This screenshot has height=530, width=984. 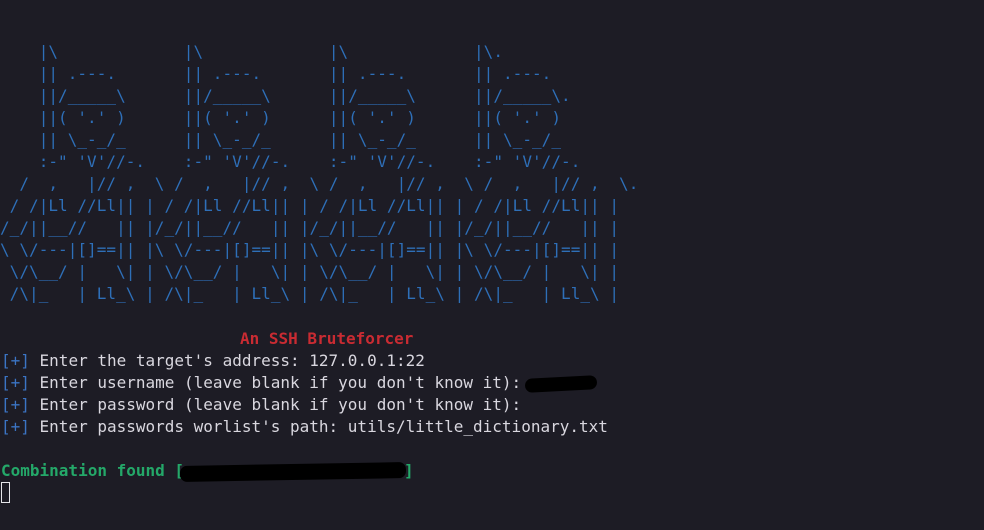 What do you see at coordinates (93, 470) in the screenshot?
I see `result-label: Combination found [` at bounding box center [93, 470].